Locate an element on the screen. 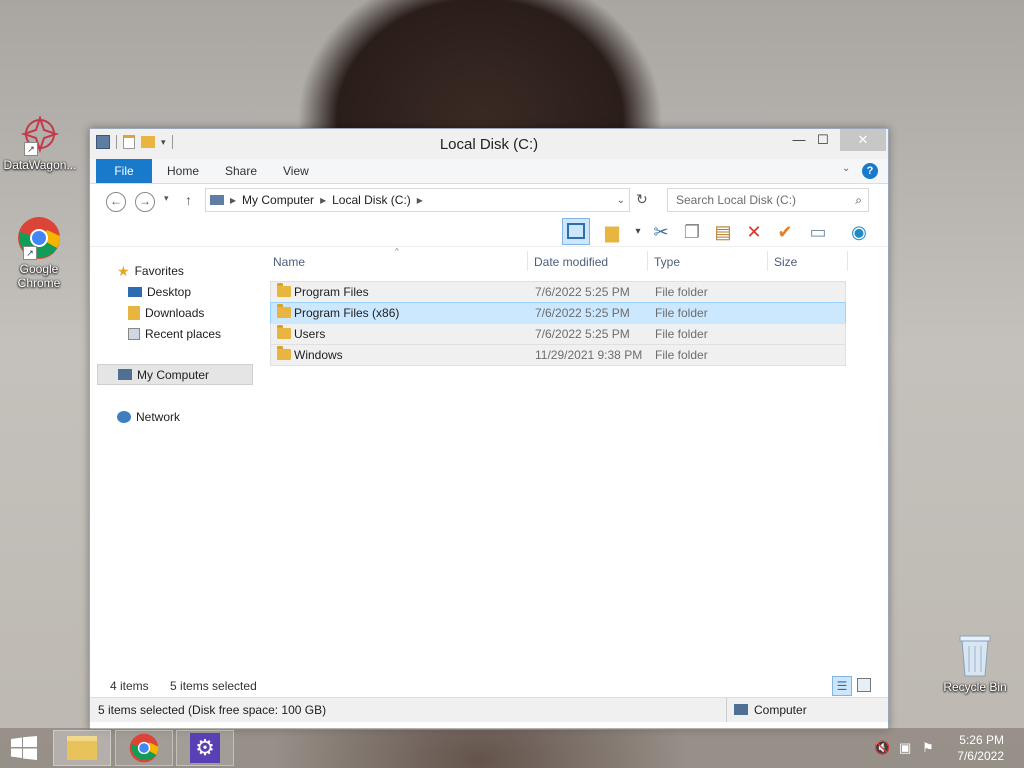 The height and width of the screenshot is (768, 1024). file-name: Program Files is located at coordinates (331, 292).